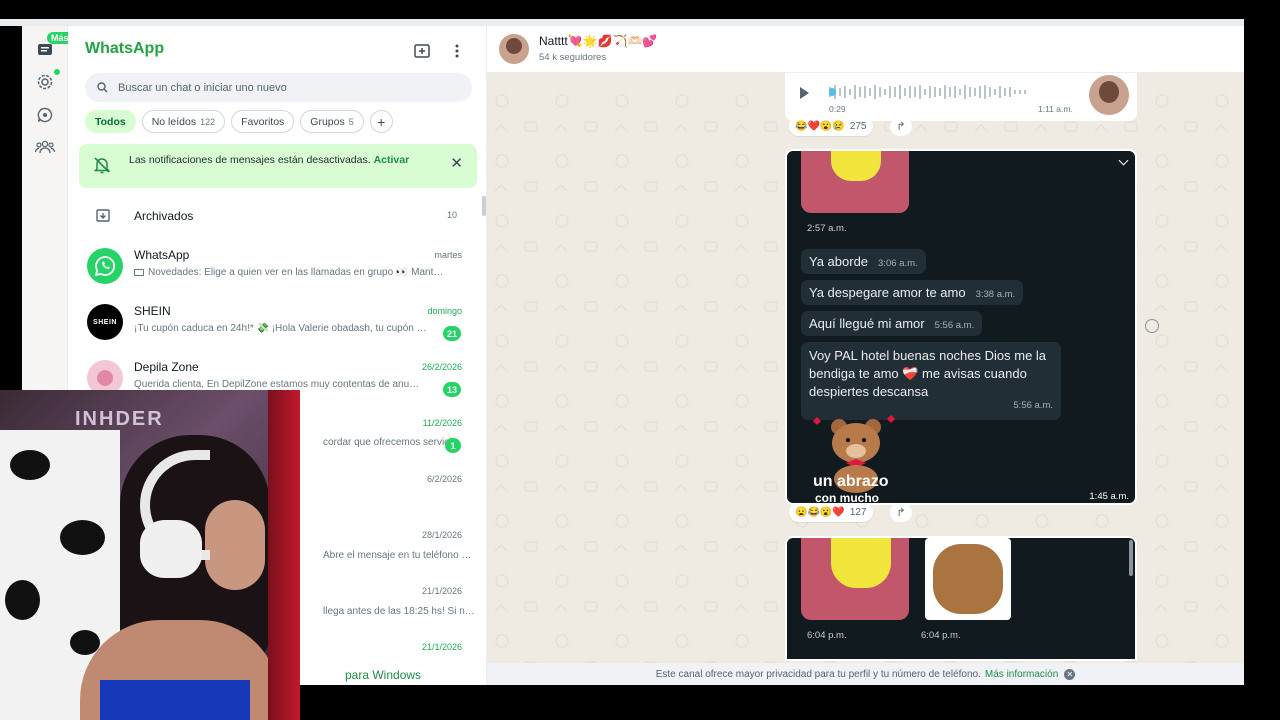  I want to click on red-curtain, so click(284, 555).